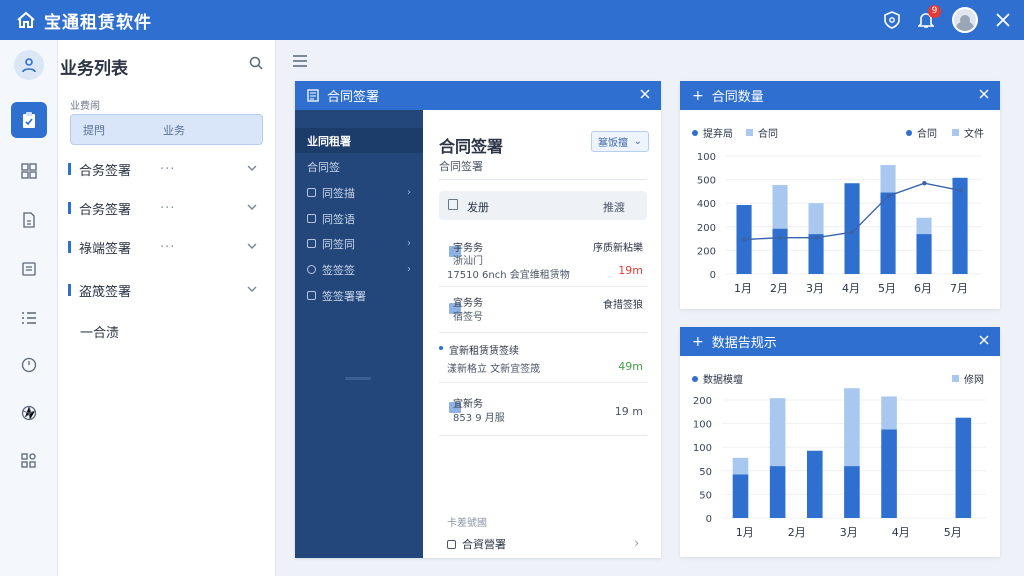 The height and width of the screenshot is (576, 1024). Describe the element at coordinates (478, 95) in the screenshot. I see `contract-panel-header: 合同签署` at that location.